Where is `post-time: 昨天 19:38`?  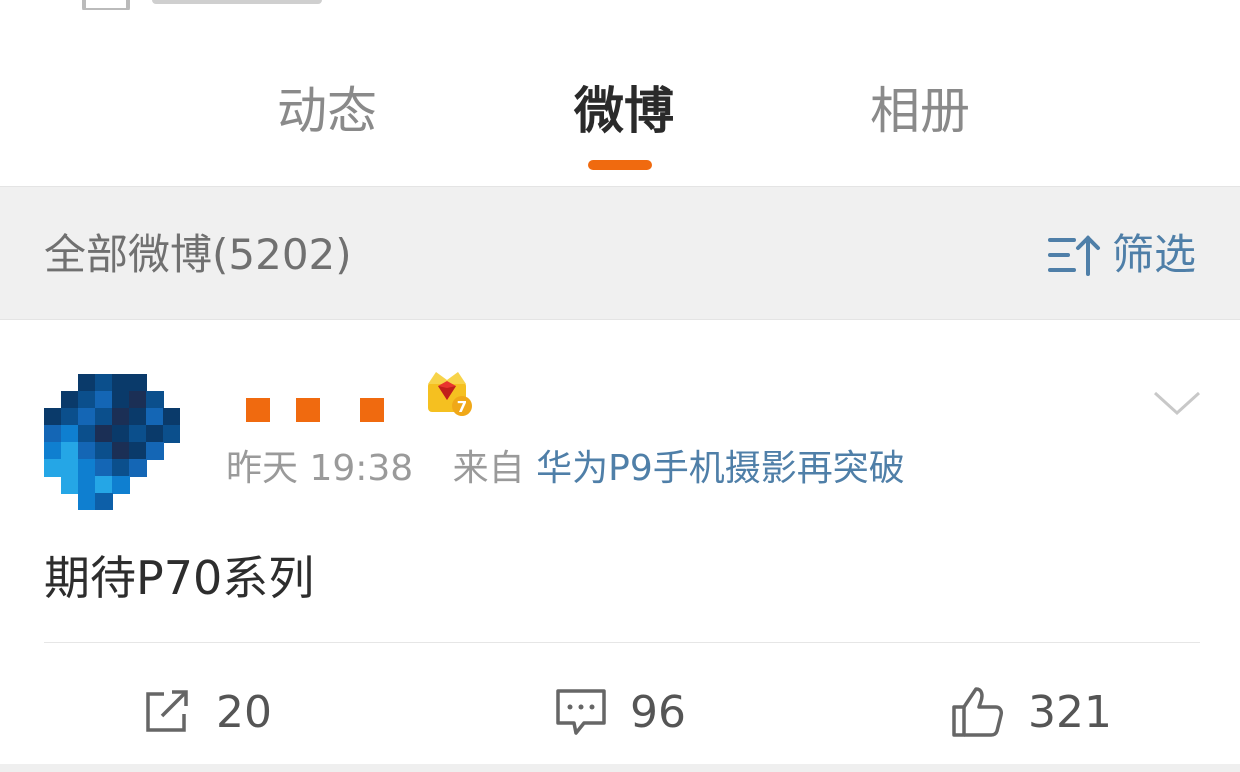 post-time: 昨天 19:38 is located at coordinates (320, 468).